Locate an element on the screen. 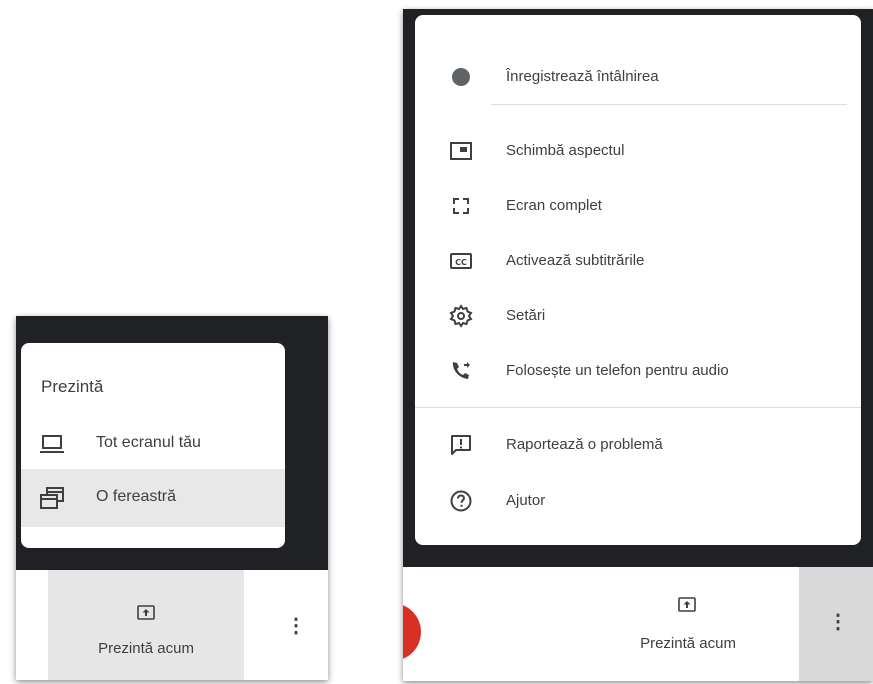  present-menu: Prezintă Tot ecranul tău O fereastră is located at coordinates (153, 445).